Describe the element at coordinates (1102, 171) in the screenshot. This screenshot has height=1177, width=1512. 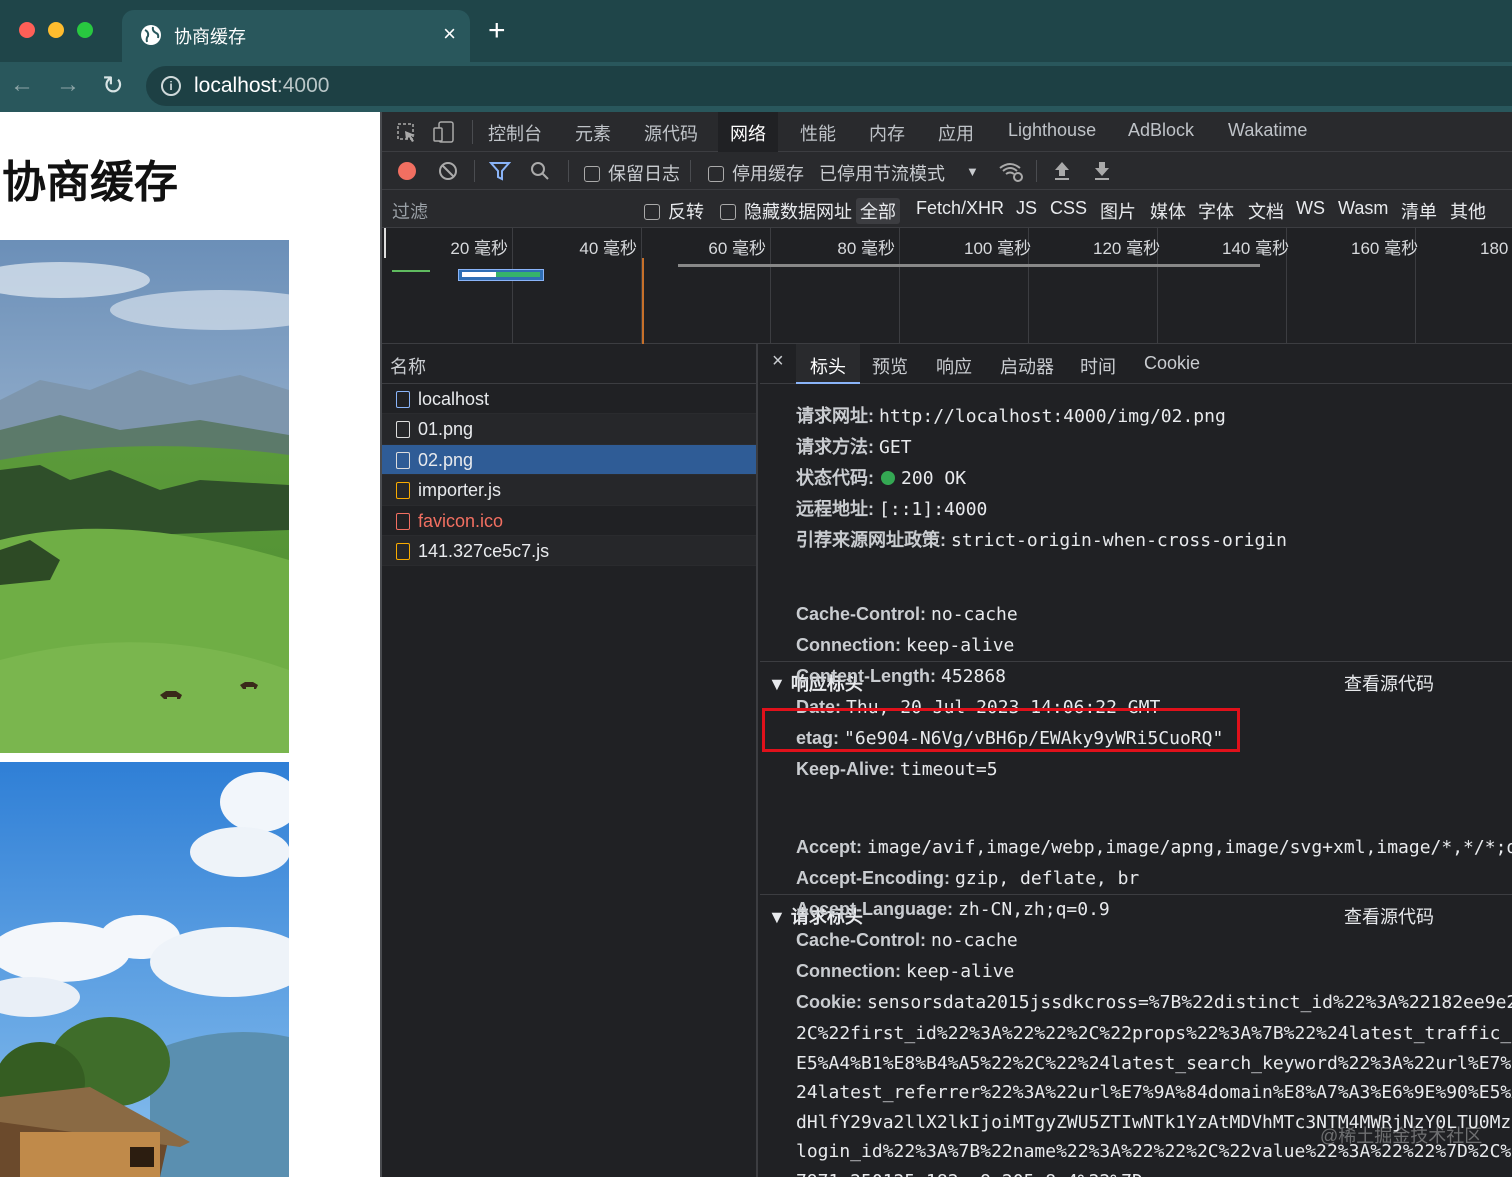
I see `export-har-icon` at that location.